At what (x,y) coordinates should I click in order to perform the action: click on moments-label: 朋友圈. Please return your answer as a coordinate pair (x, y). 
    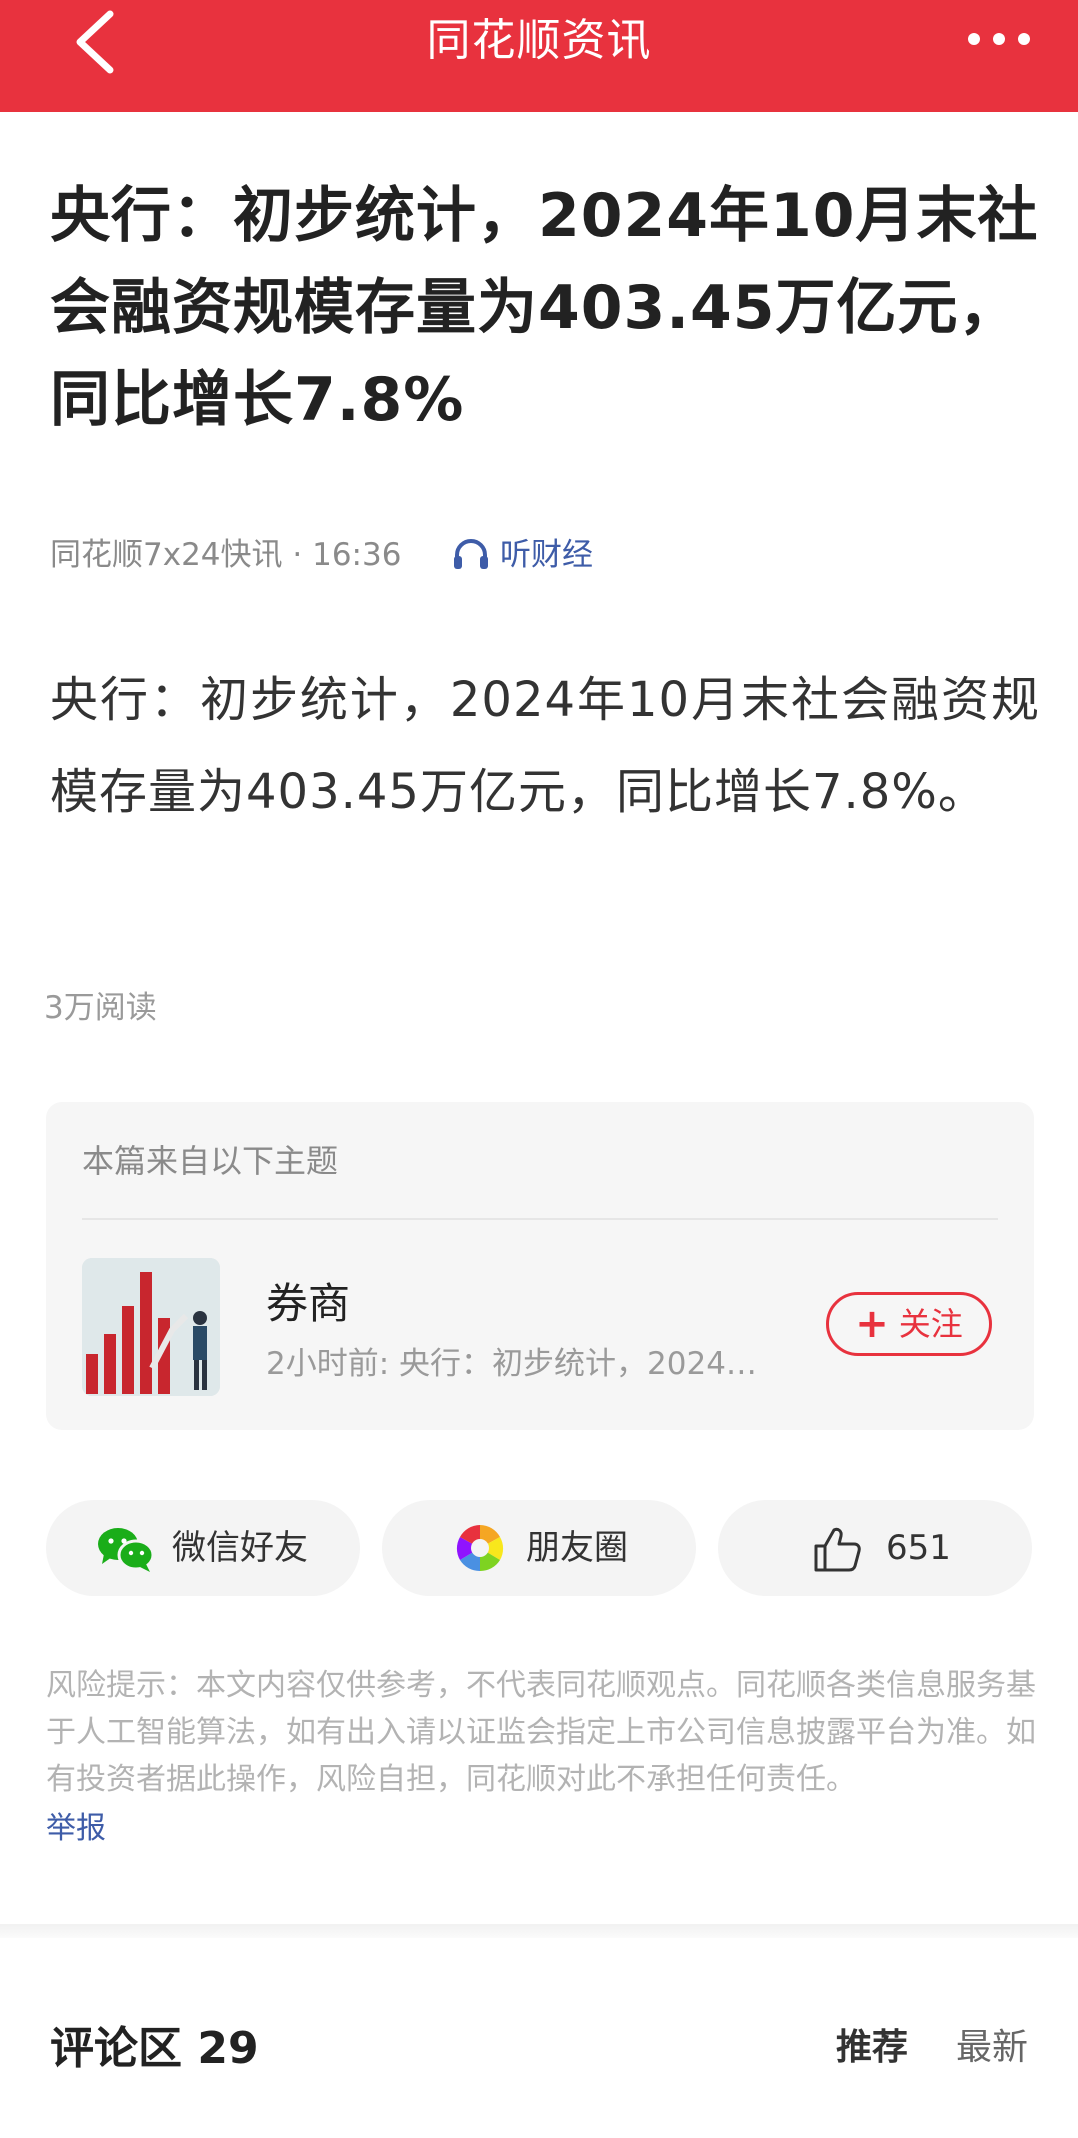
    Looking at the image, I should click on (577, 1548).